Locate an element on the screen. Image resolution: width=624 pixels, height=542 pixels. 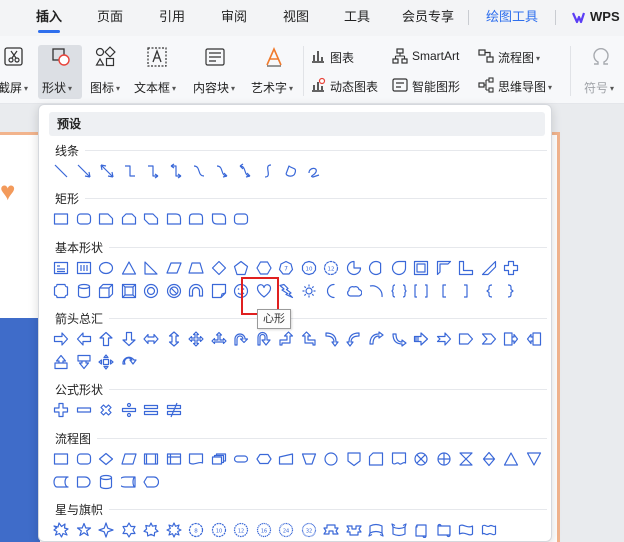
shape-s32-icon: 24 is located at coordinates (286, 530).